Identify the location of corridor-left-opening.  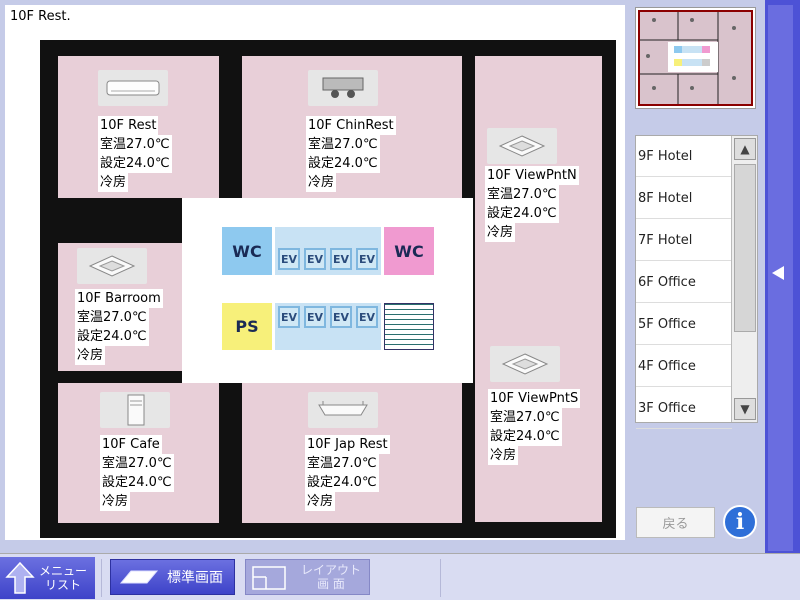
(187, 220).